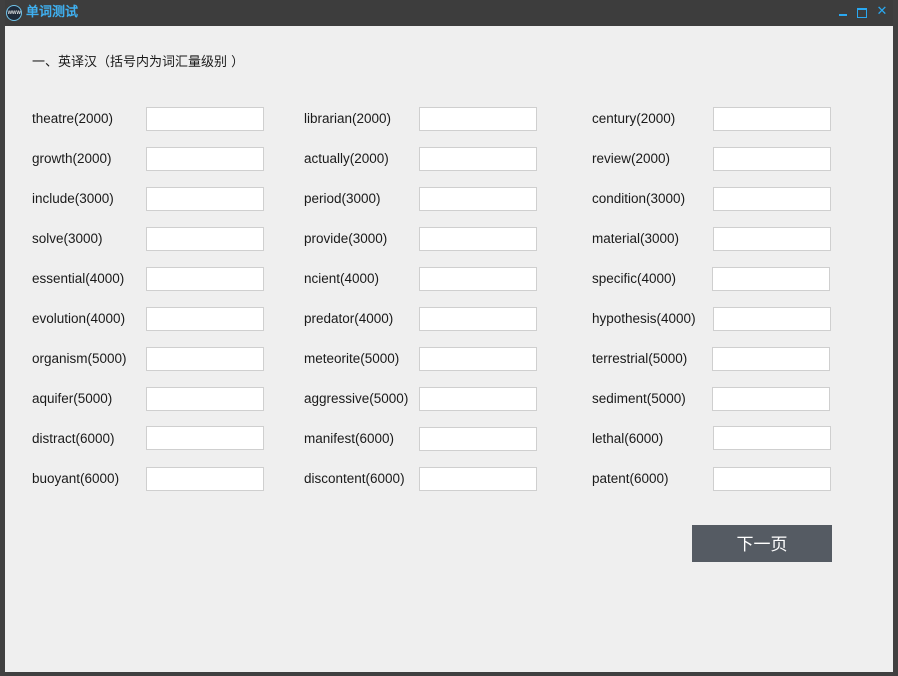  I want to click on word-label: patent(6000), so click(630, 478).